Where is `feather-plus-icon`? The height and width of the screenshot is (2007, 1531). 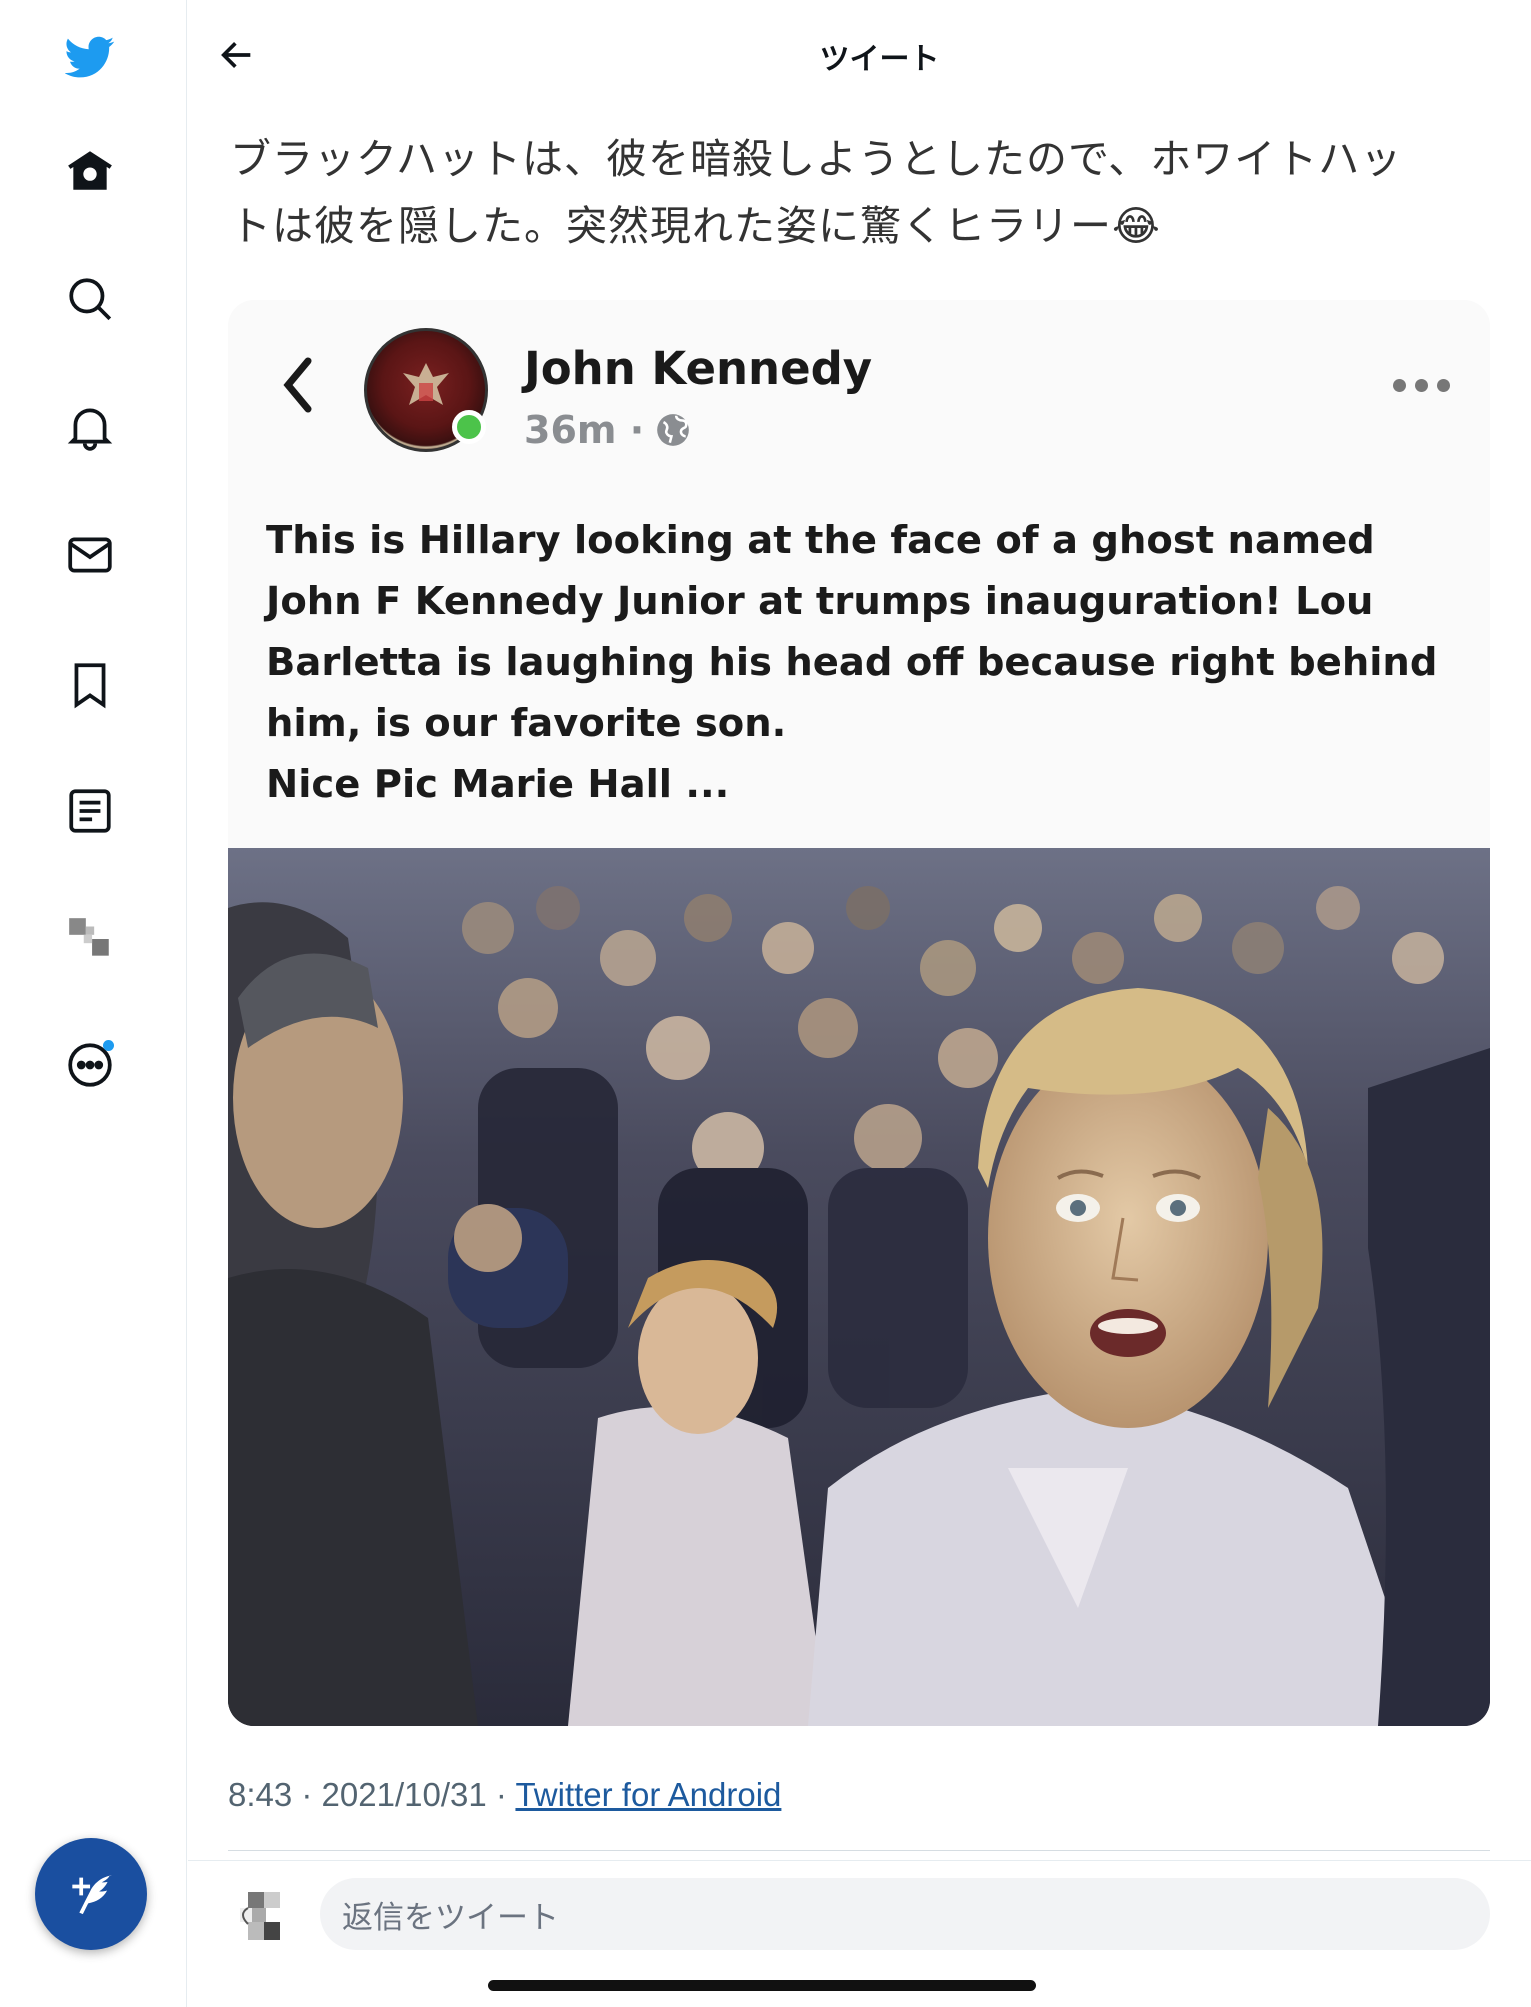 feather-plus-icon is located at coordinates (92, 1895).